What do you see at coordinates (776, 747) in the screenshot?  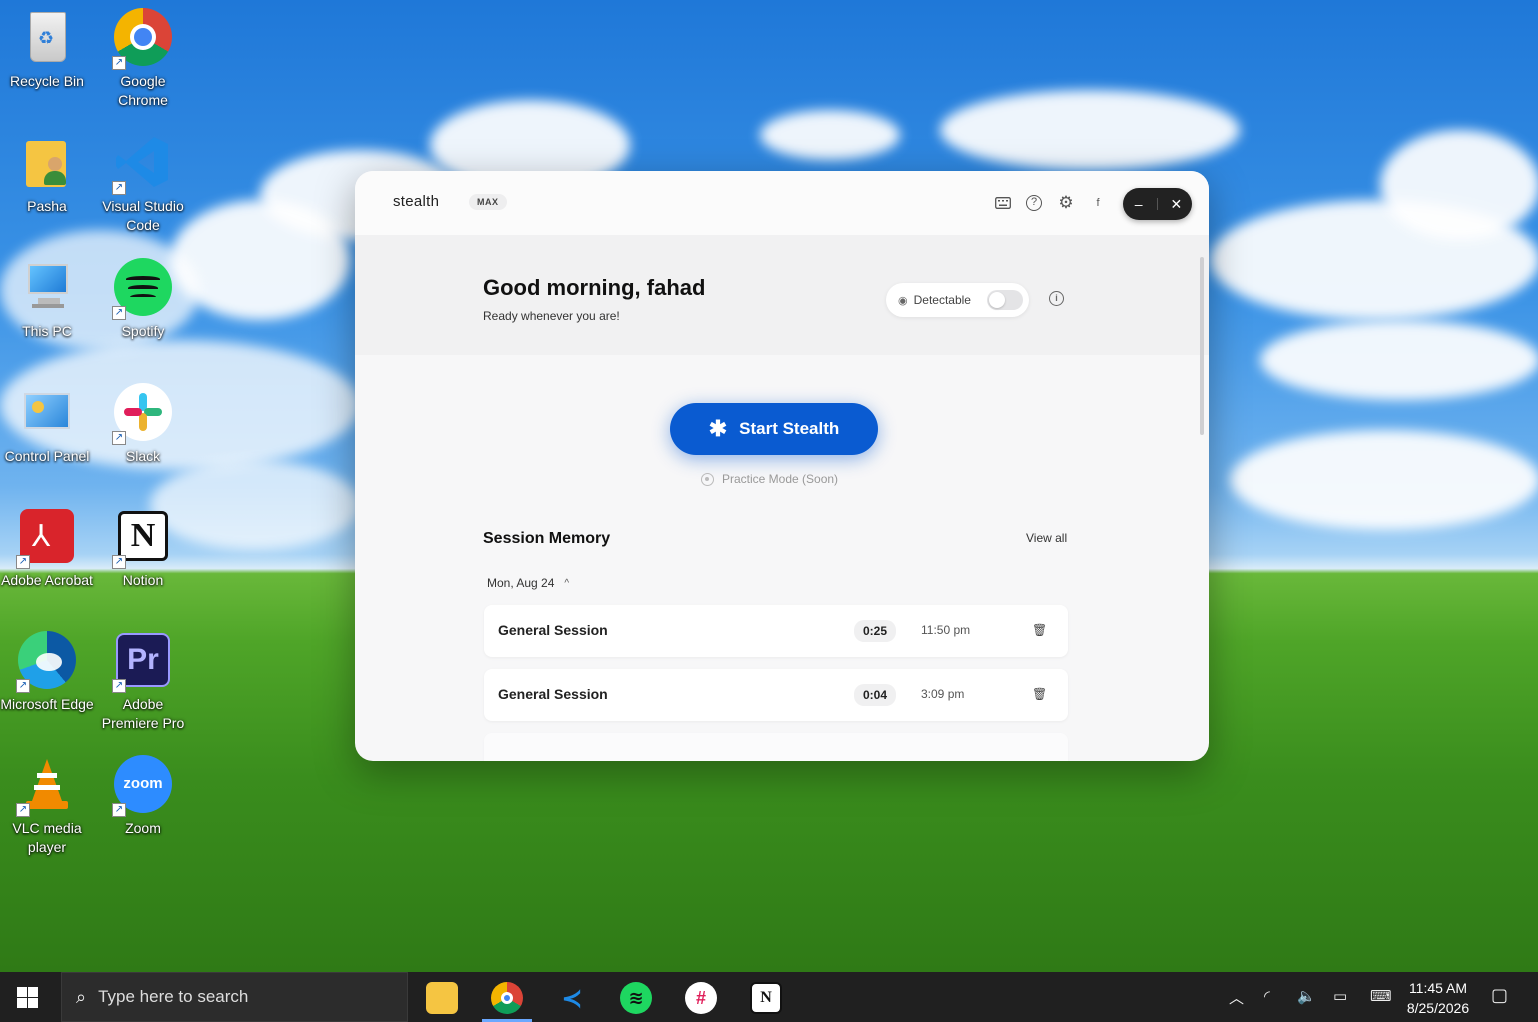 I see `session-row-partial` at bounding box center [776, 747].